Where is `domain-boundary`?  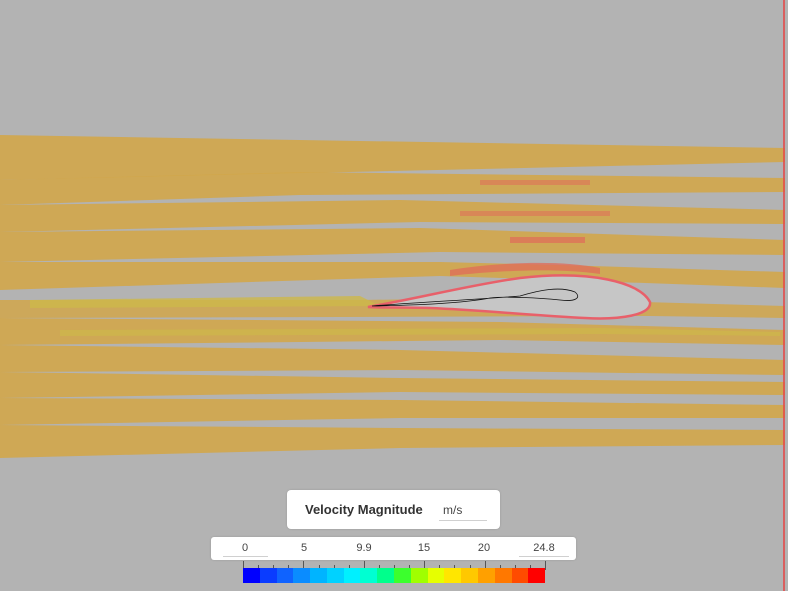 domain-boundary is located at coordinates (784, 295).